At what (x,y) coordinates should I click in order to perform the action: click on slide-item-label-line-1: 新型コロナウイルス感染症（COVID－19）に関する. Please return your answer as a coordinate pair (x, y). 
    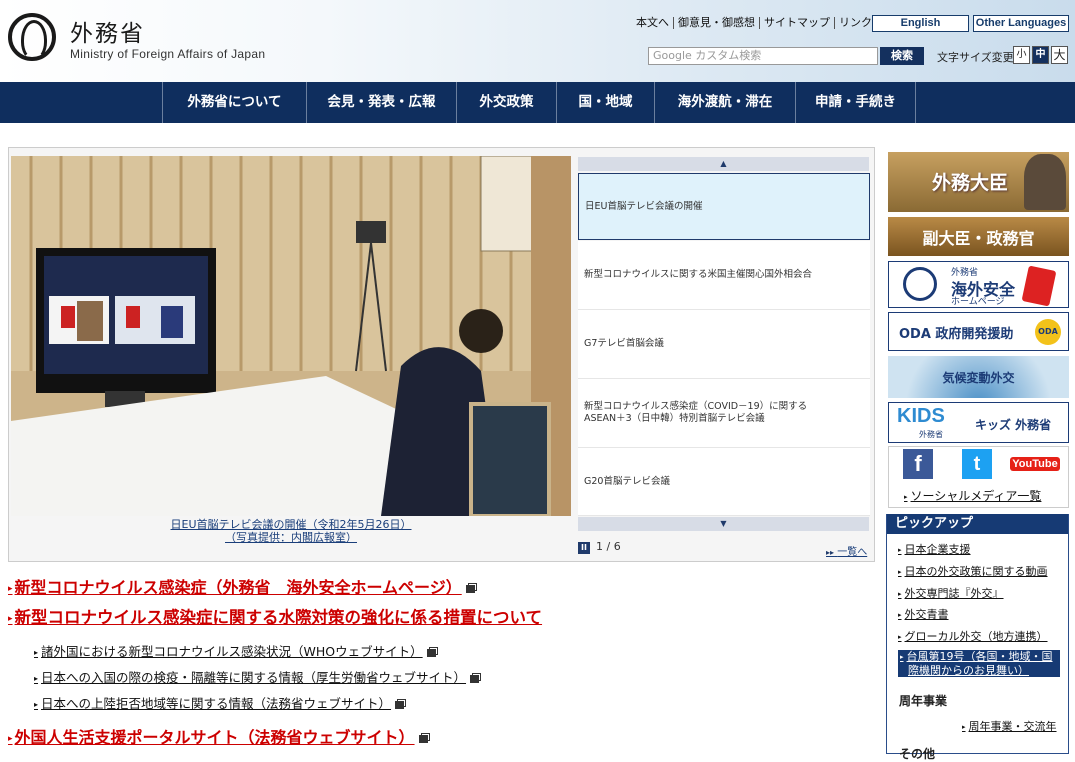
    Looking at the image, I should click on (696, 406).